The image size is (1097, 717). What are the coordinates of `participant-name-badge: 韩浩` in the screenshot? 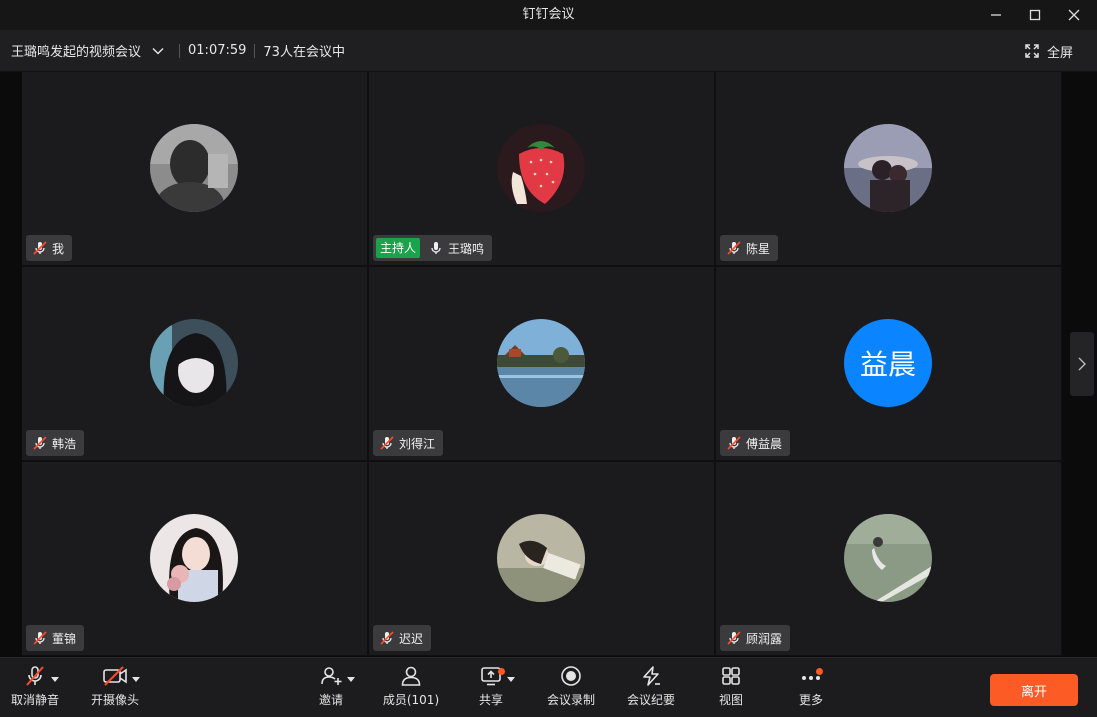 It's located at (55, 443).